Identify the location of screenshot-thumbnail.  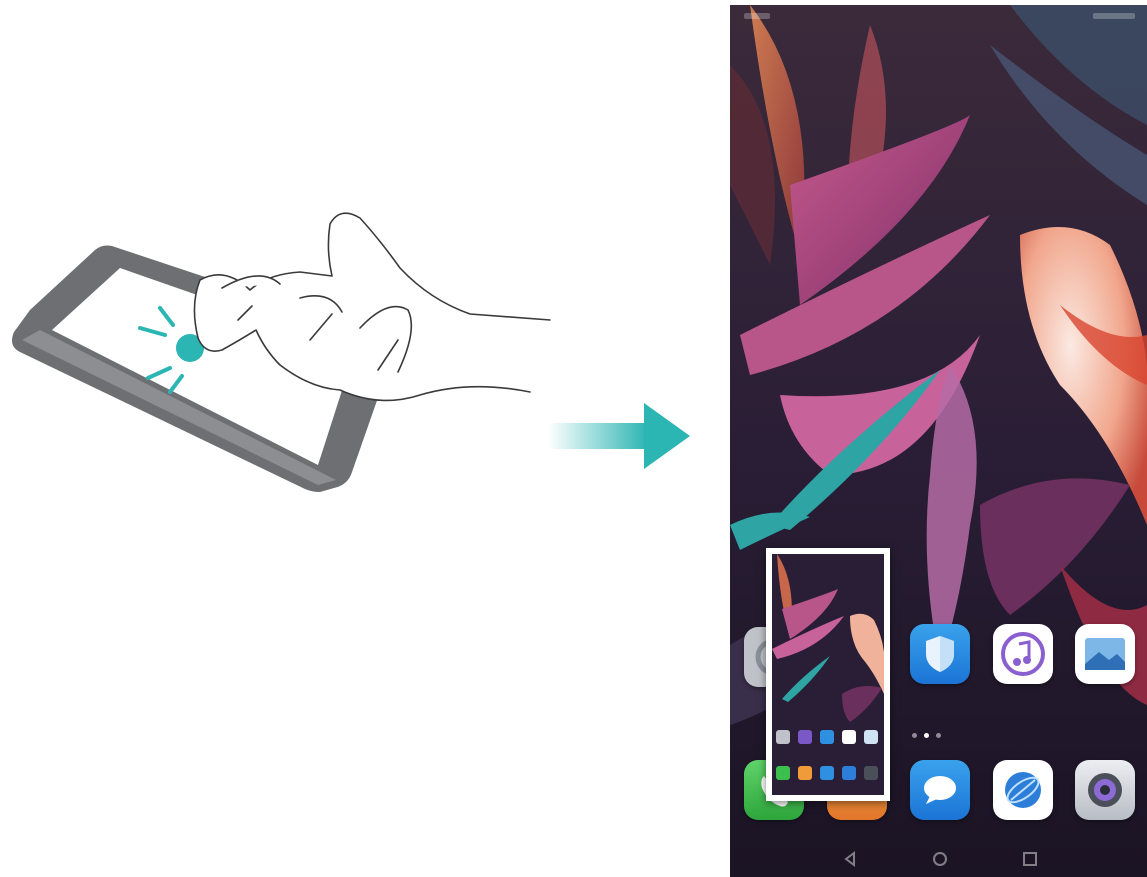
(828, 674).